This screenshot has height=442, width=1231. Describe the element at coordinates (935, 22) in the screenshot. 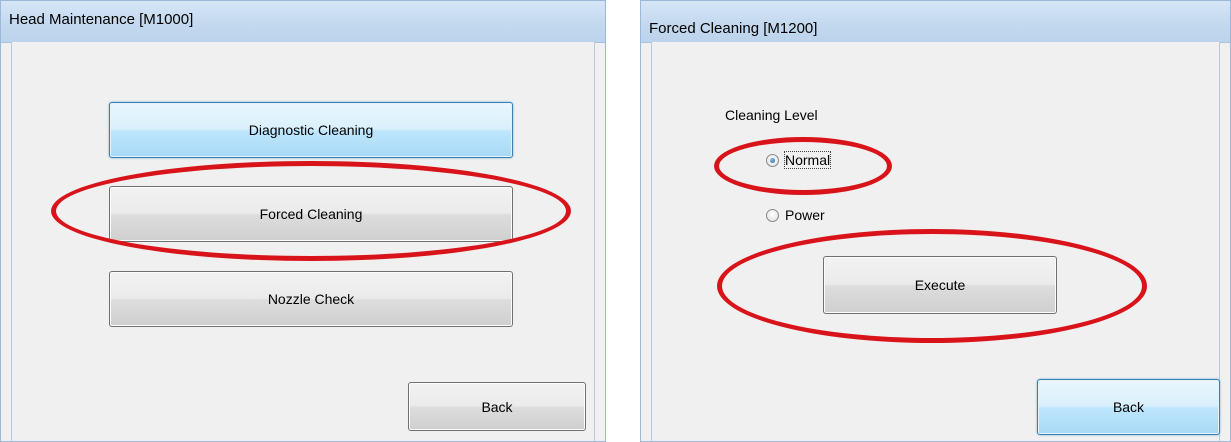

I see `forced-cleaning-titlebar: Forced Cleaning [M1200]` at that location.